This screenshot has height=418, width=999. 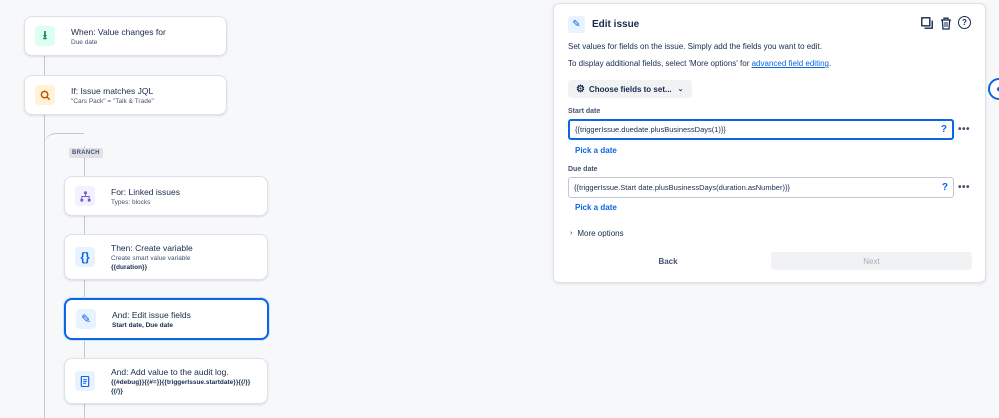 I want to click on gear-icon: ⚙, so click(x=580, y=89).